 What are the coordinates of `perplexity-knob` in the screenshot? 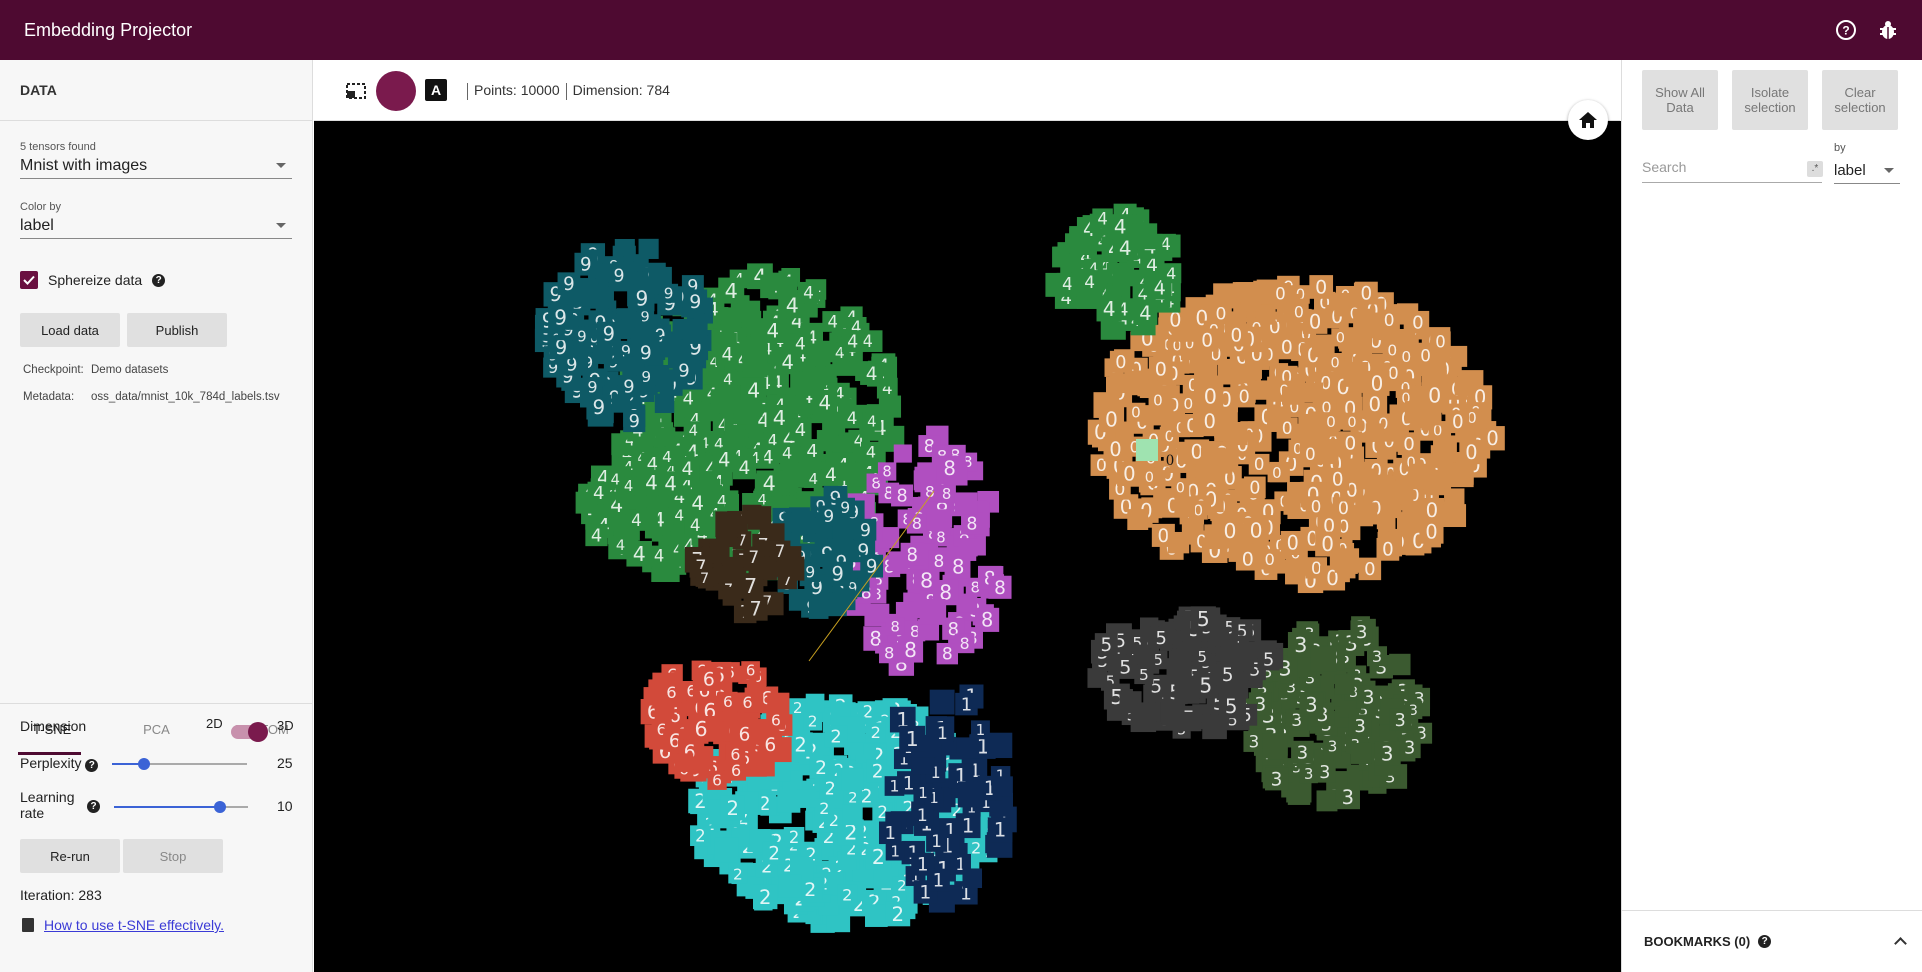 It's located at (144, 764).